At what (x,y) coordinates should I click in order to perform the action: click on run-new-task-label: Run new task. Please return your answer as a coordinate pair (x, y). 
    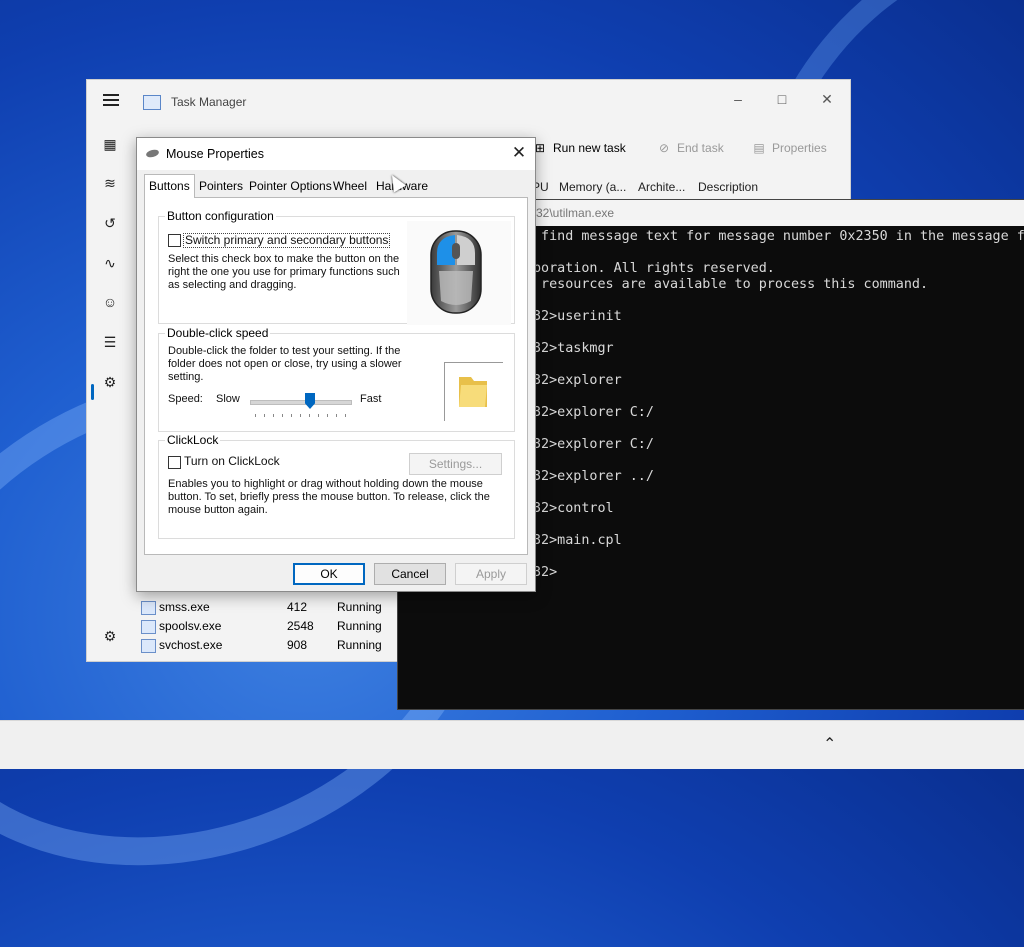
    Looking at the image, I should click on (589, 148).